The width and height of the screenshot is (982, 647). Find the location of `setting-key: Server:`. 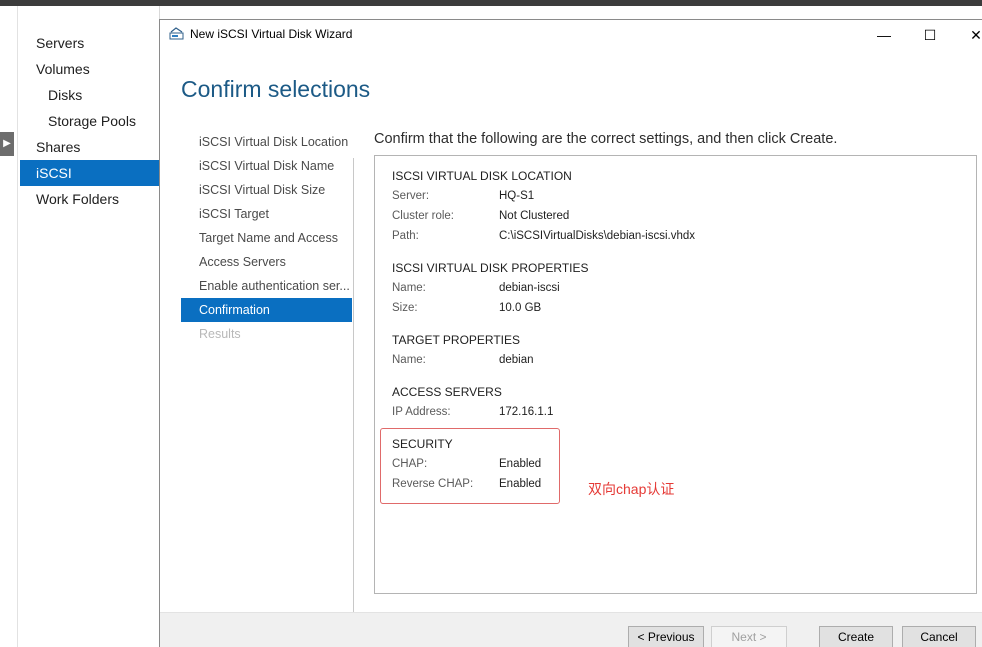

setting-key: Server: is located at coordinates (411, 196).